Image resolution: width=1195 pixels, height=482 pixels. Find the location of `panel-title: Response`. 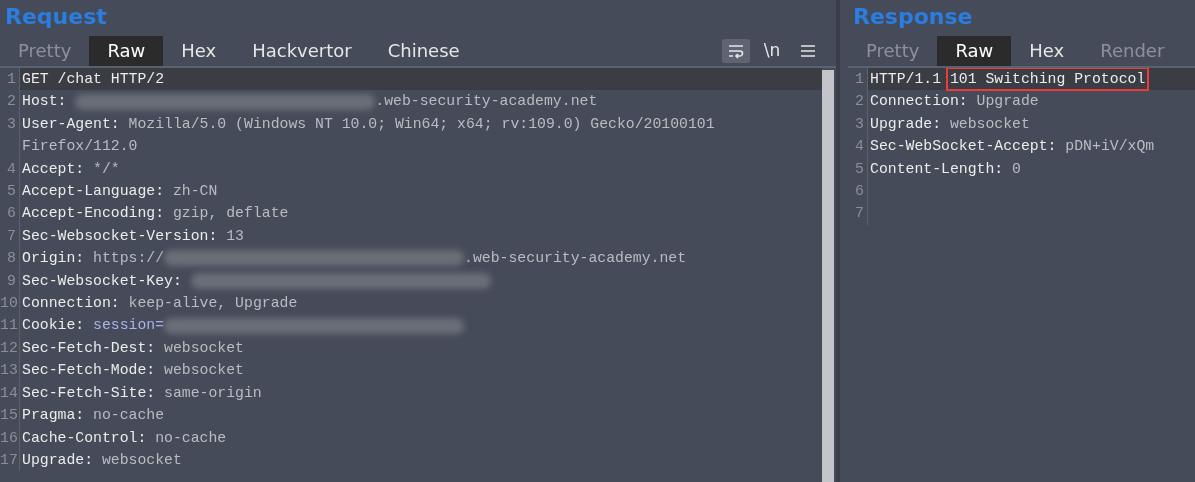

panel-title: Response is located at coordinates (913, 17).